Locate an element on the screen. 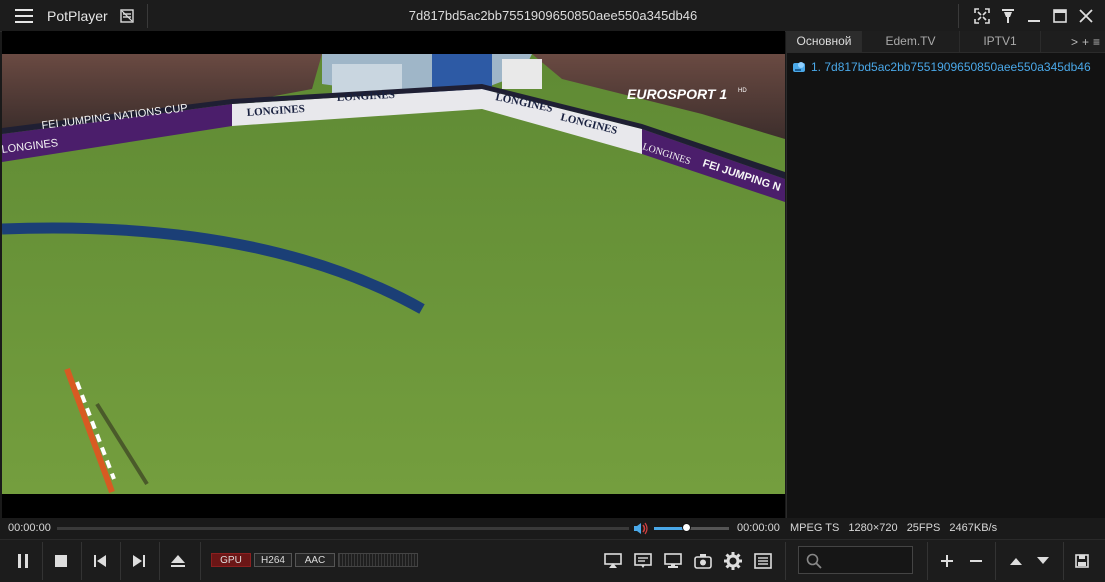 The height and width of the screenshot is (582, 1105). total-time: 00:00:00 is located at coordinates (758, 528).